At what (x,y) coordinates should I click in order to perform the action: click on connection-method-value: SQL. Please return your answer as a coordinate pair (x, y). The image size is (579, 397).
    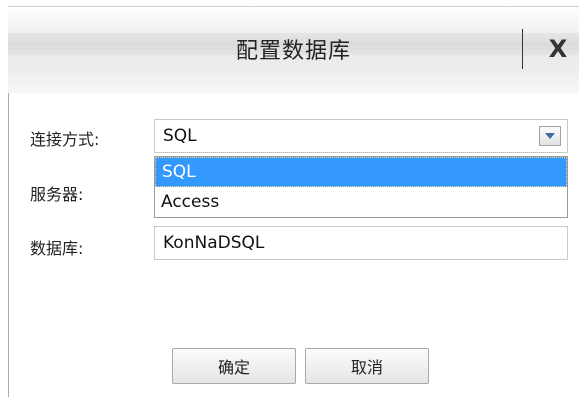
    Looking at the image, I should click on (180, 136).